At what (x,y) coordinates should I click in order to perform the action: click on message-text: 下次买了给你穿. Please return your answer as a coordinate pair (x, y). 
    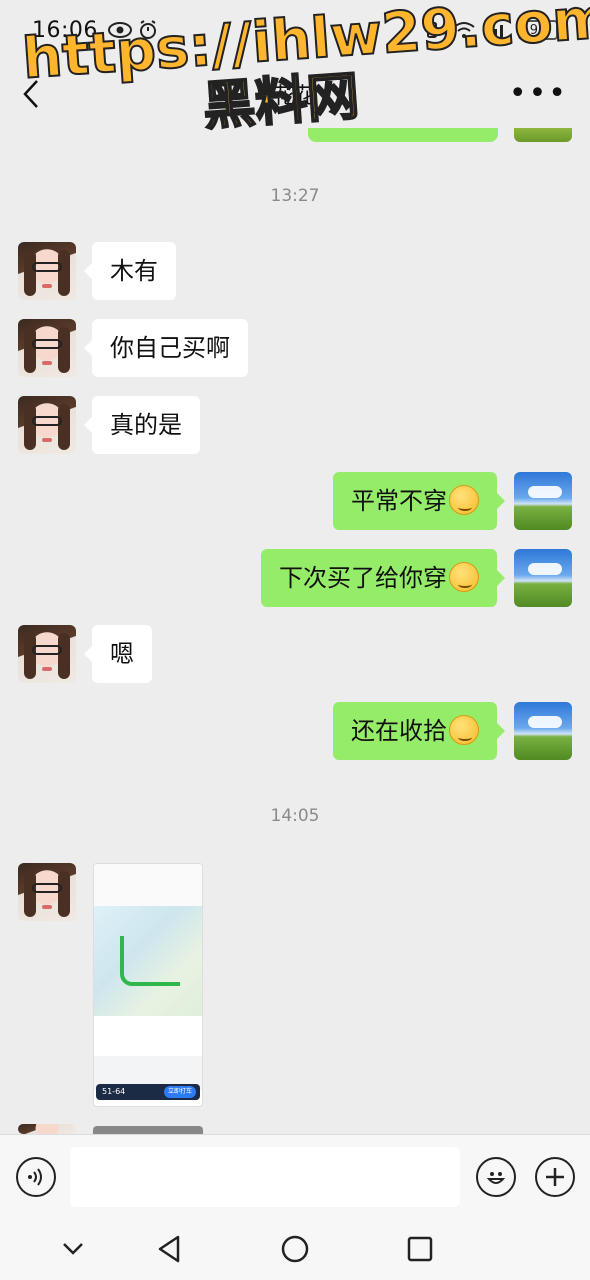
    Looking at the image, I should click on (363, 578).